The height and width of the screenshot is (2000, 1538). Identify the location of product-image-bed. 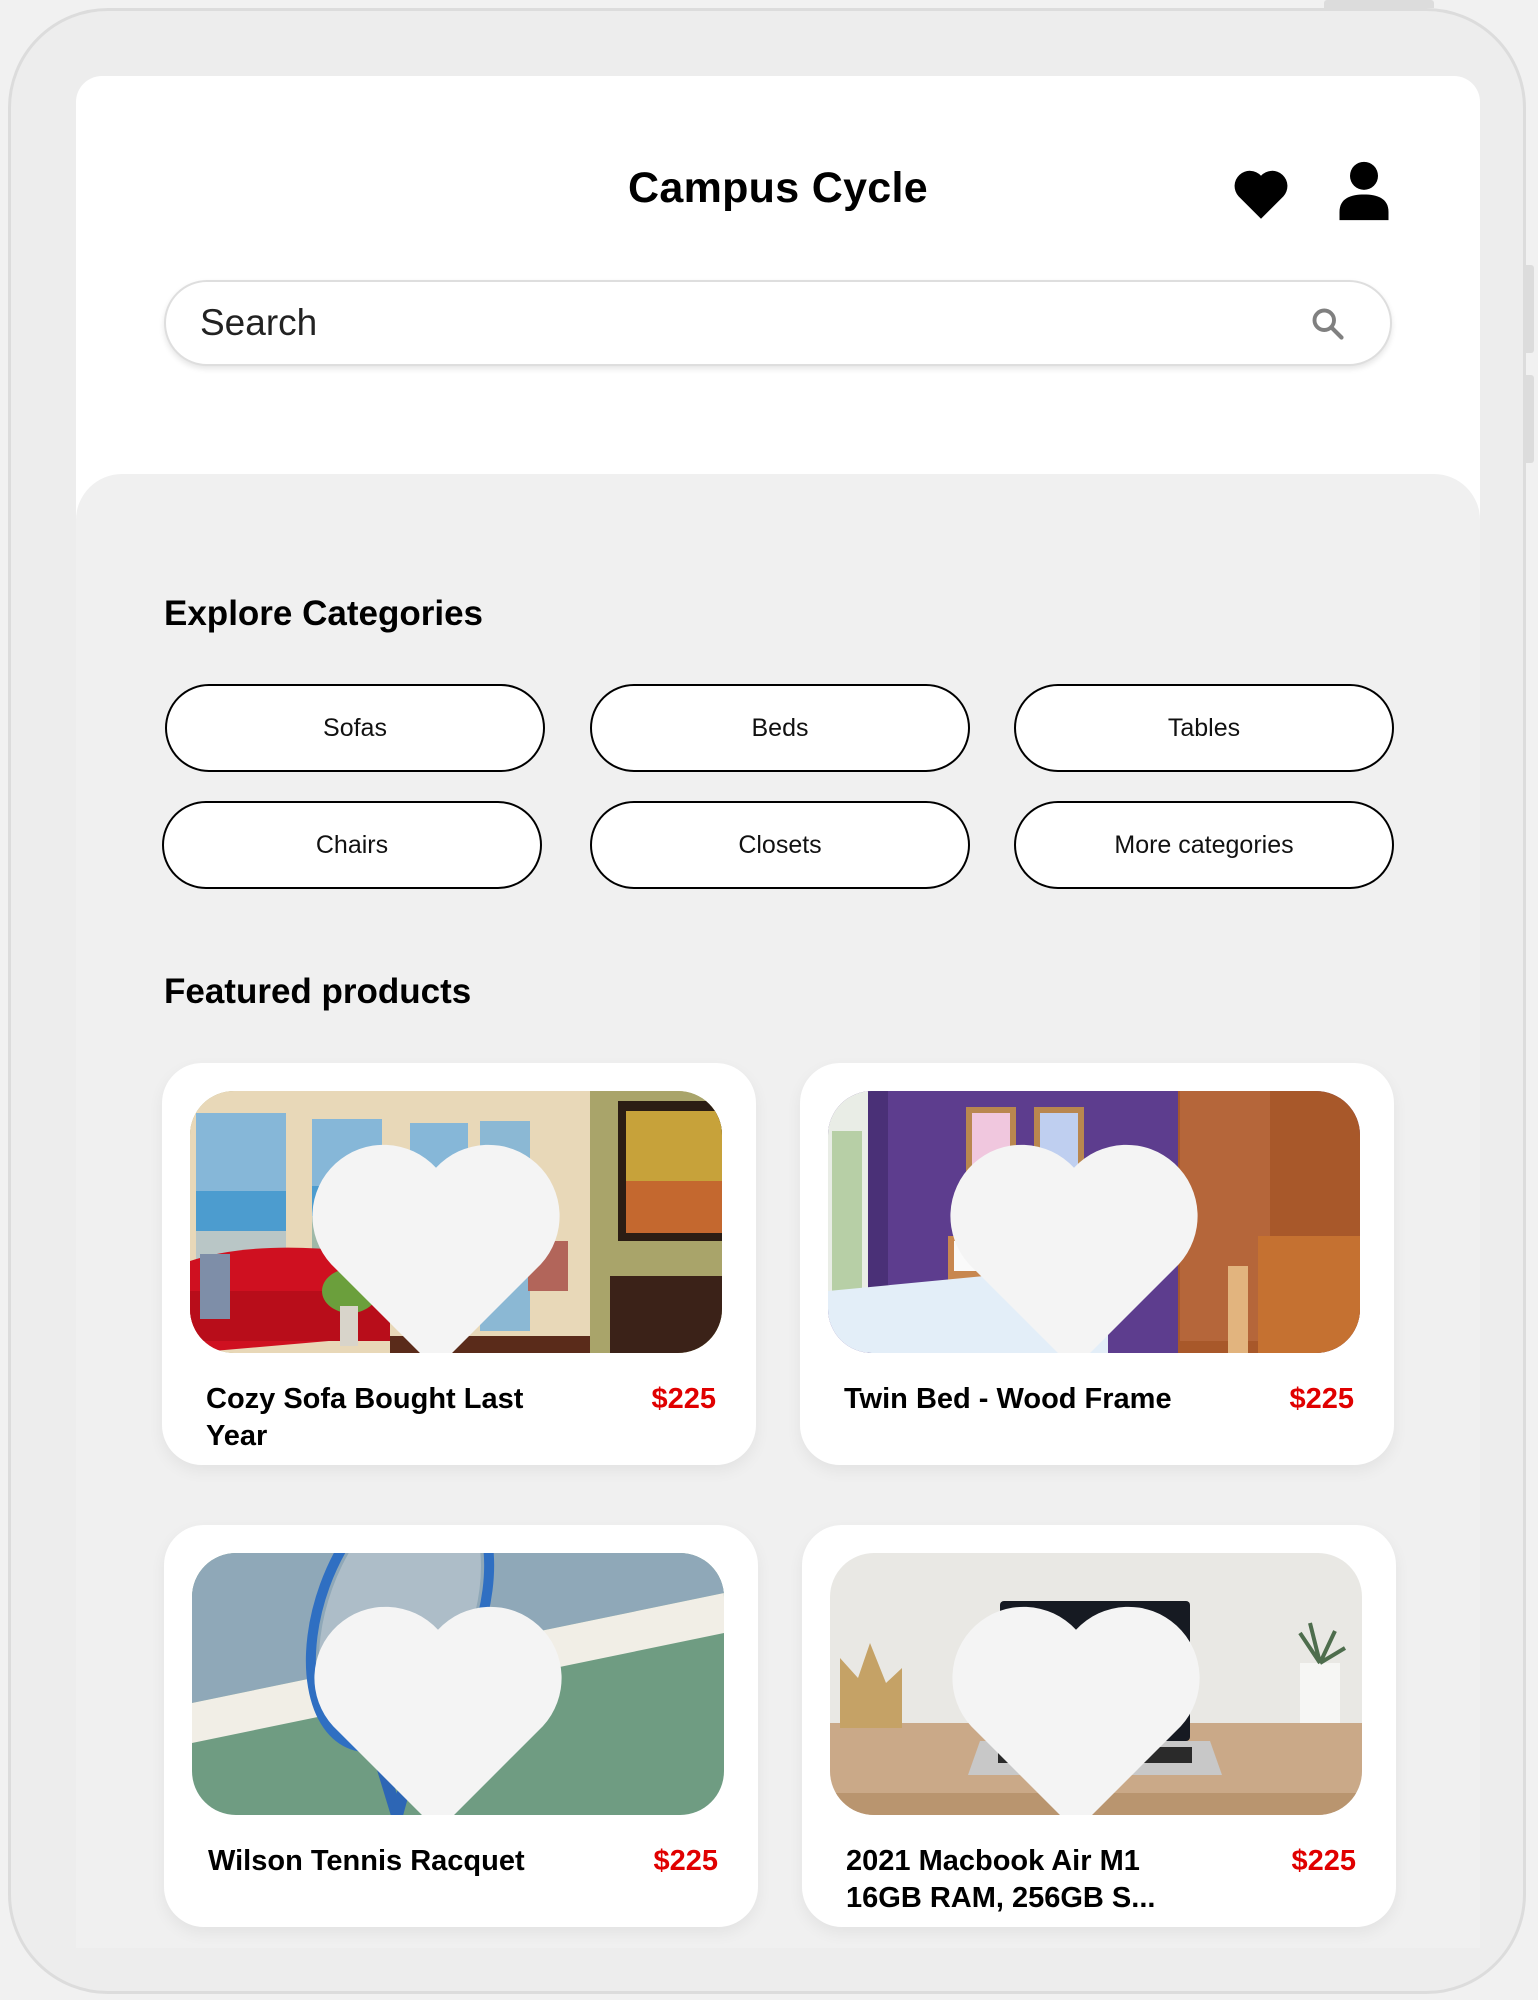
(1094, 1222).